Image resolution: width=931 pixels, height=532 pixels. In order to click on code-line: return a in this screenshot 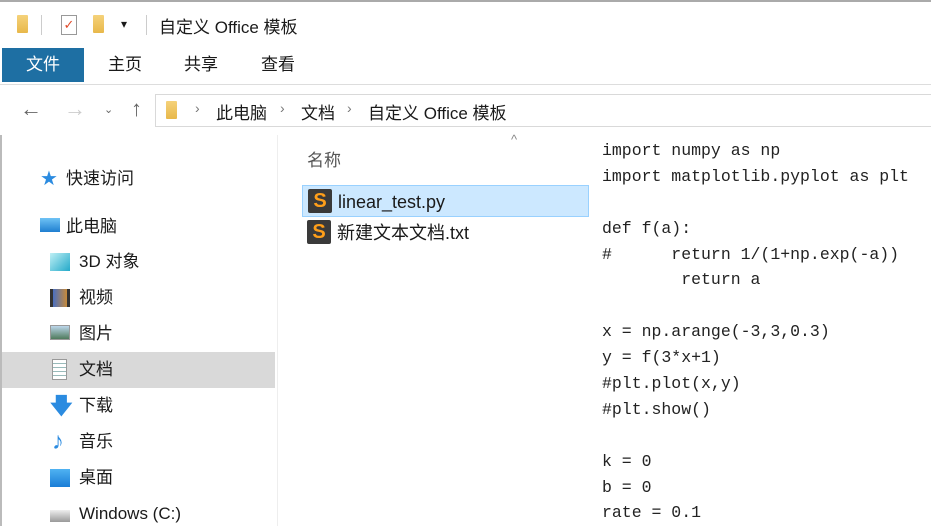, I will do `click(681, 280)`.